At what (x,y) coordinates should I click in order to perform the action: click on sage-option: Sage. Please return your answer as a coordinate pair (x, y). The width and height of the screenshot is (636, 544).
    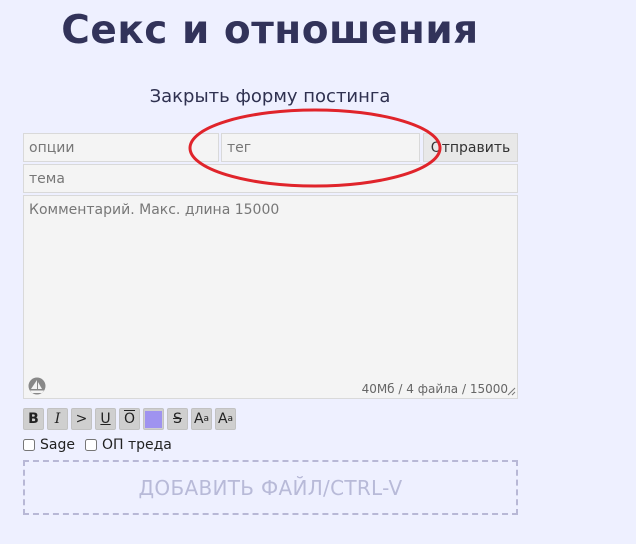
    Looking at the image, I should click on (49, 445).